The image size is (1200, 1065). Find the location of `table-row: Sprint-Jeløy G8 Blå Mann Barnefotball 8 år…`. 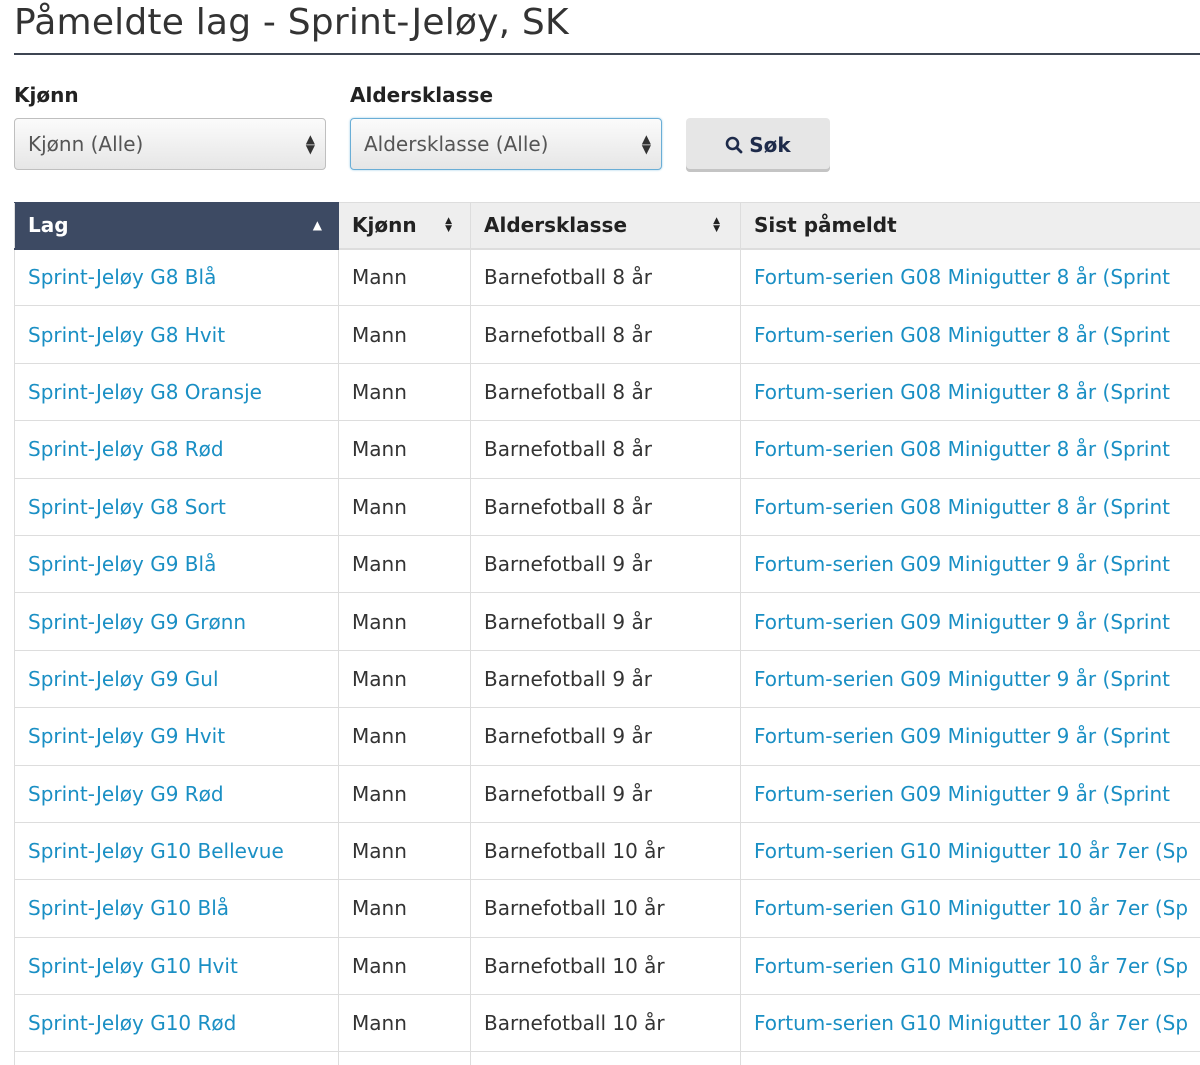

table-row: Sprint-Jeløy G8 Blå Mann Barnefotball 8 år… is located at coordinates (607, 277).